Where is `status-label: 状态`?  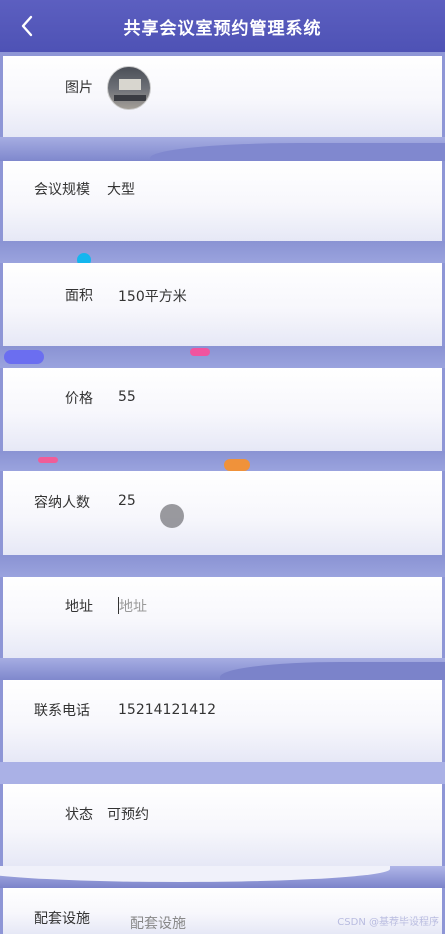
status-label: 状态 is located at coordinates (79, 815).